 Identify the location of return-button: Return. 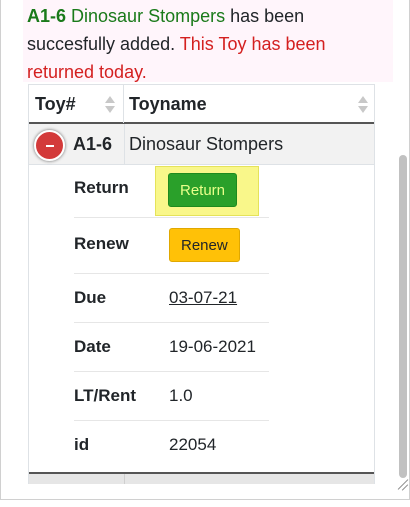
(203, 190).